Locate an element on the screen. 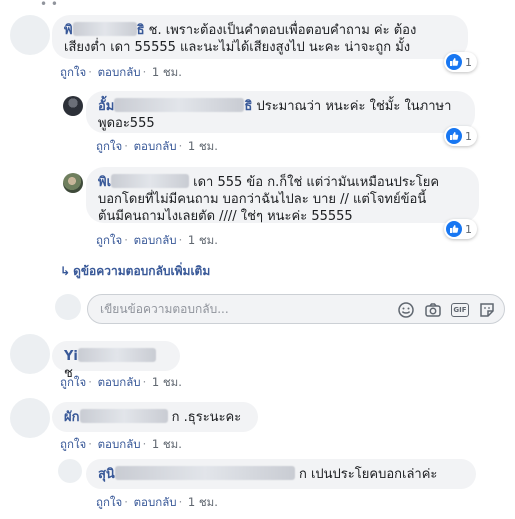 The width and height of the screenshot is (515, 519). comment-text: ประมาณว่า หนะค่ะ ใช่มั้ะ ในภาษา is located at coordinates (354, 106).